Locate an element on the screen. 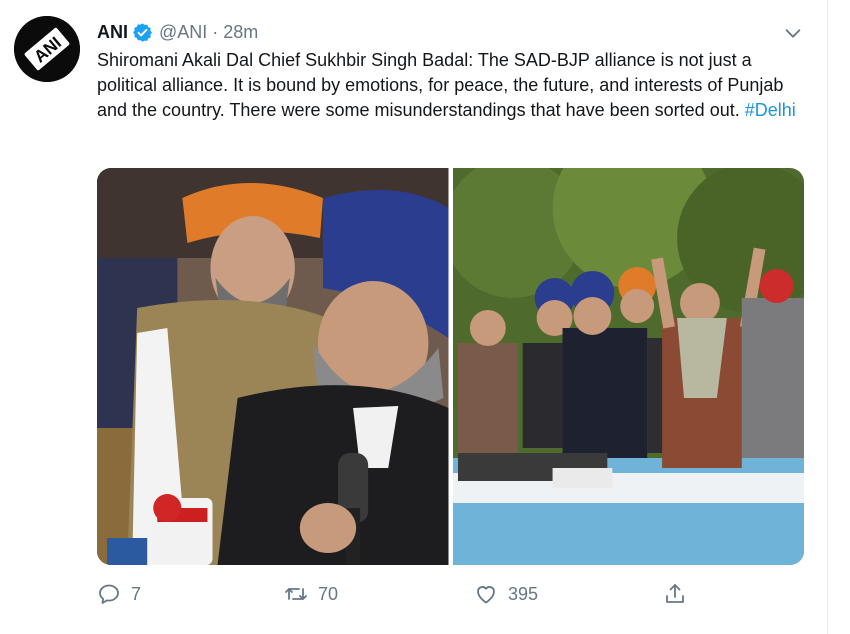  tweet-header: ANI @ANI · 28m is located at coordinates (177, 32).